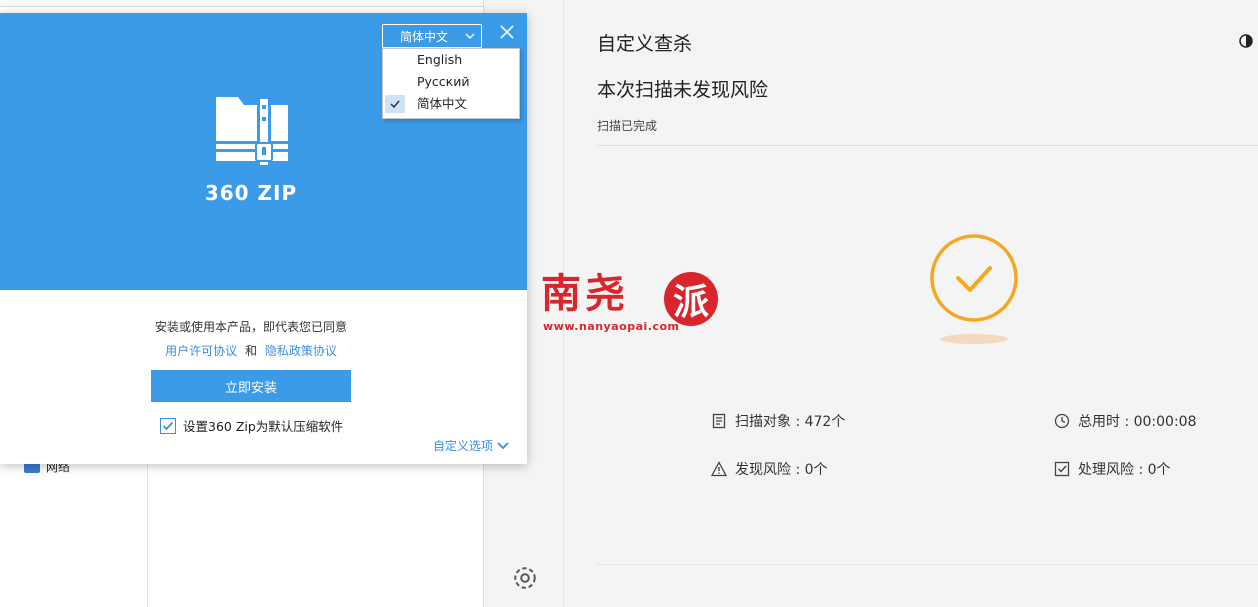 The image size is (1258, 607). I want to click on language-select: 简体中文, so click(432, 36).